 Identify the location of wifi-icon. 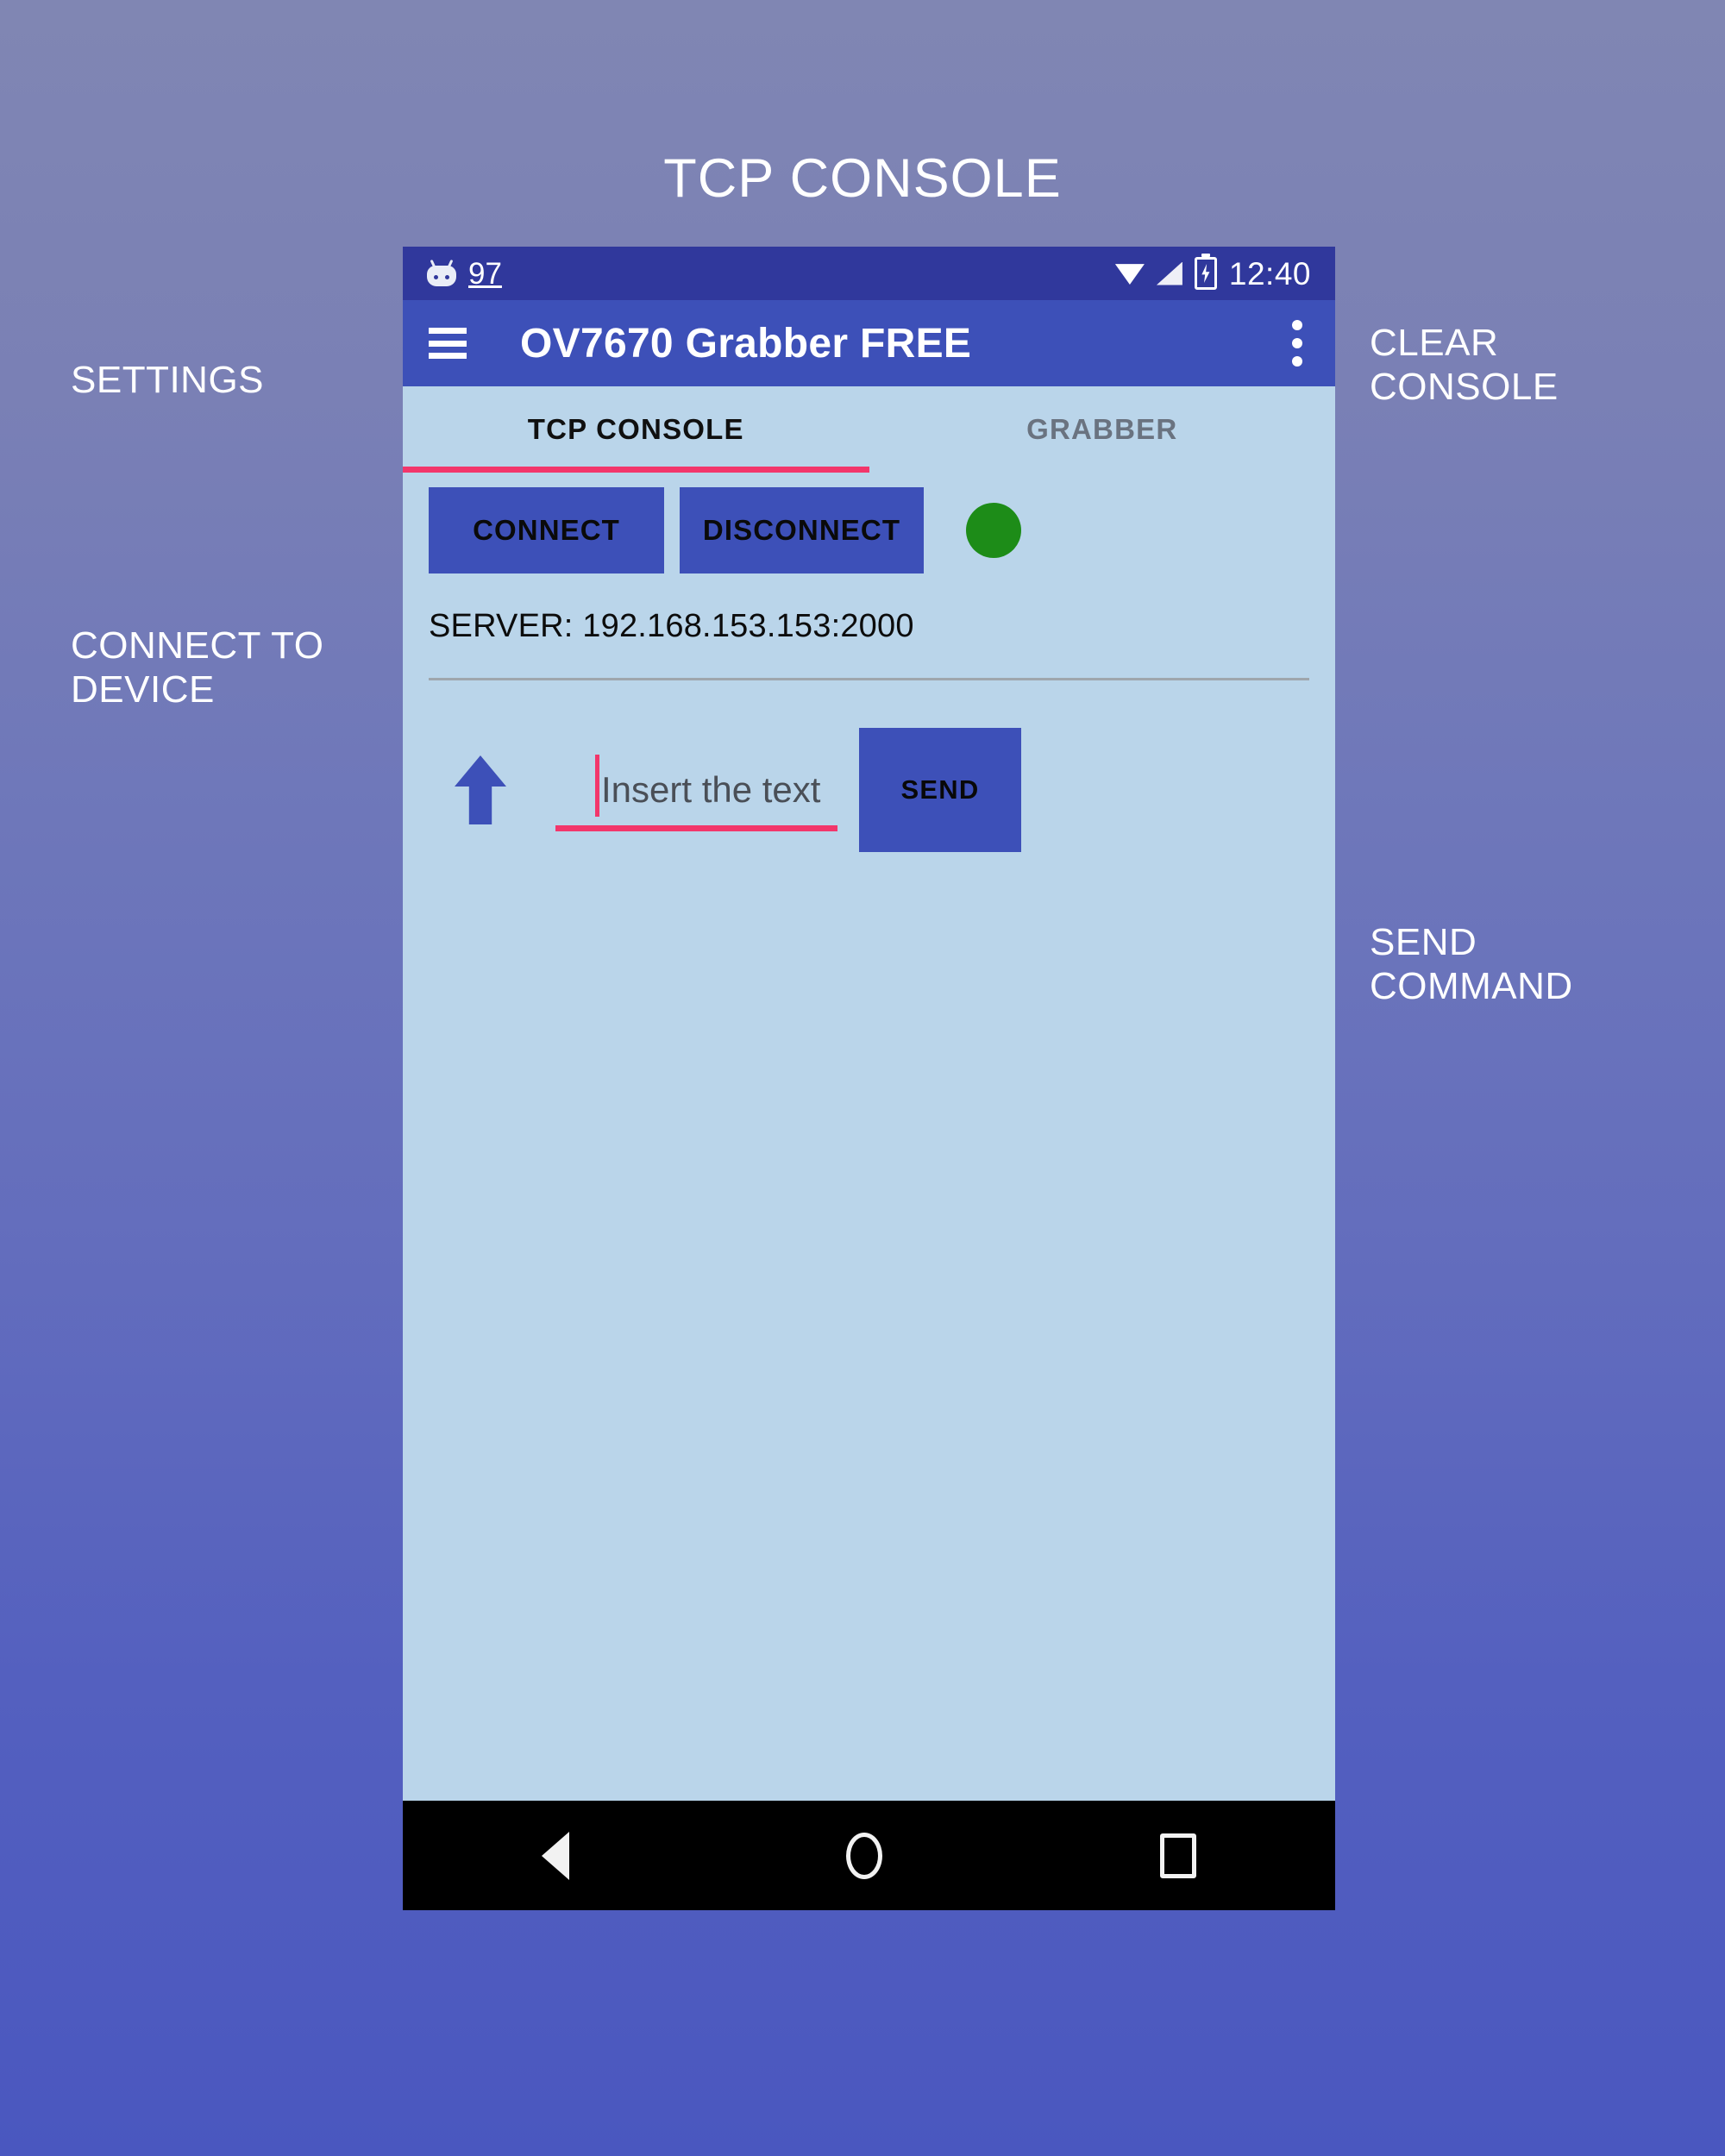
(1130, 274).